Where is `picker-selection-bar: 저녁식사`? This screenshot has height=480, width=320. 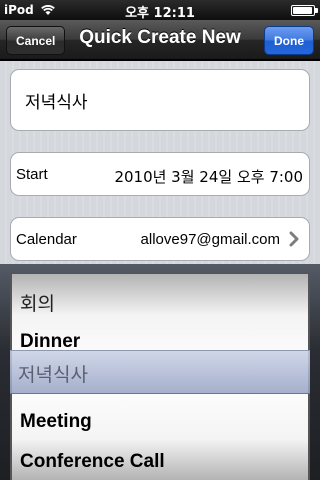
picker-selection-bar: 저녁식사 is located at coordinates (160, 372).